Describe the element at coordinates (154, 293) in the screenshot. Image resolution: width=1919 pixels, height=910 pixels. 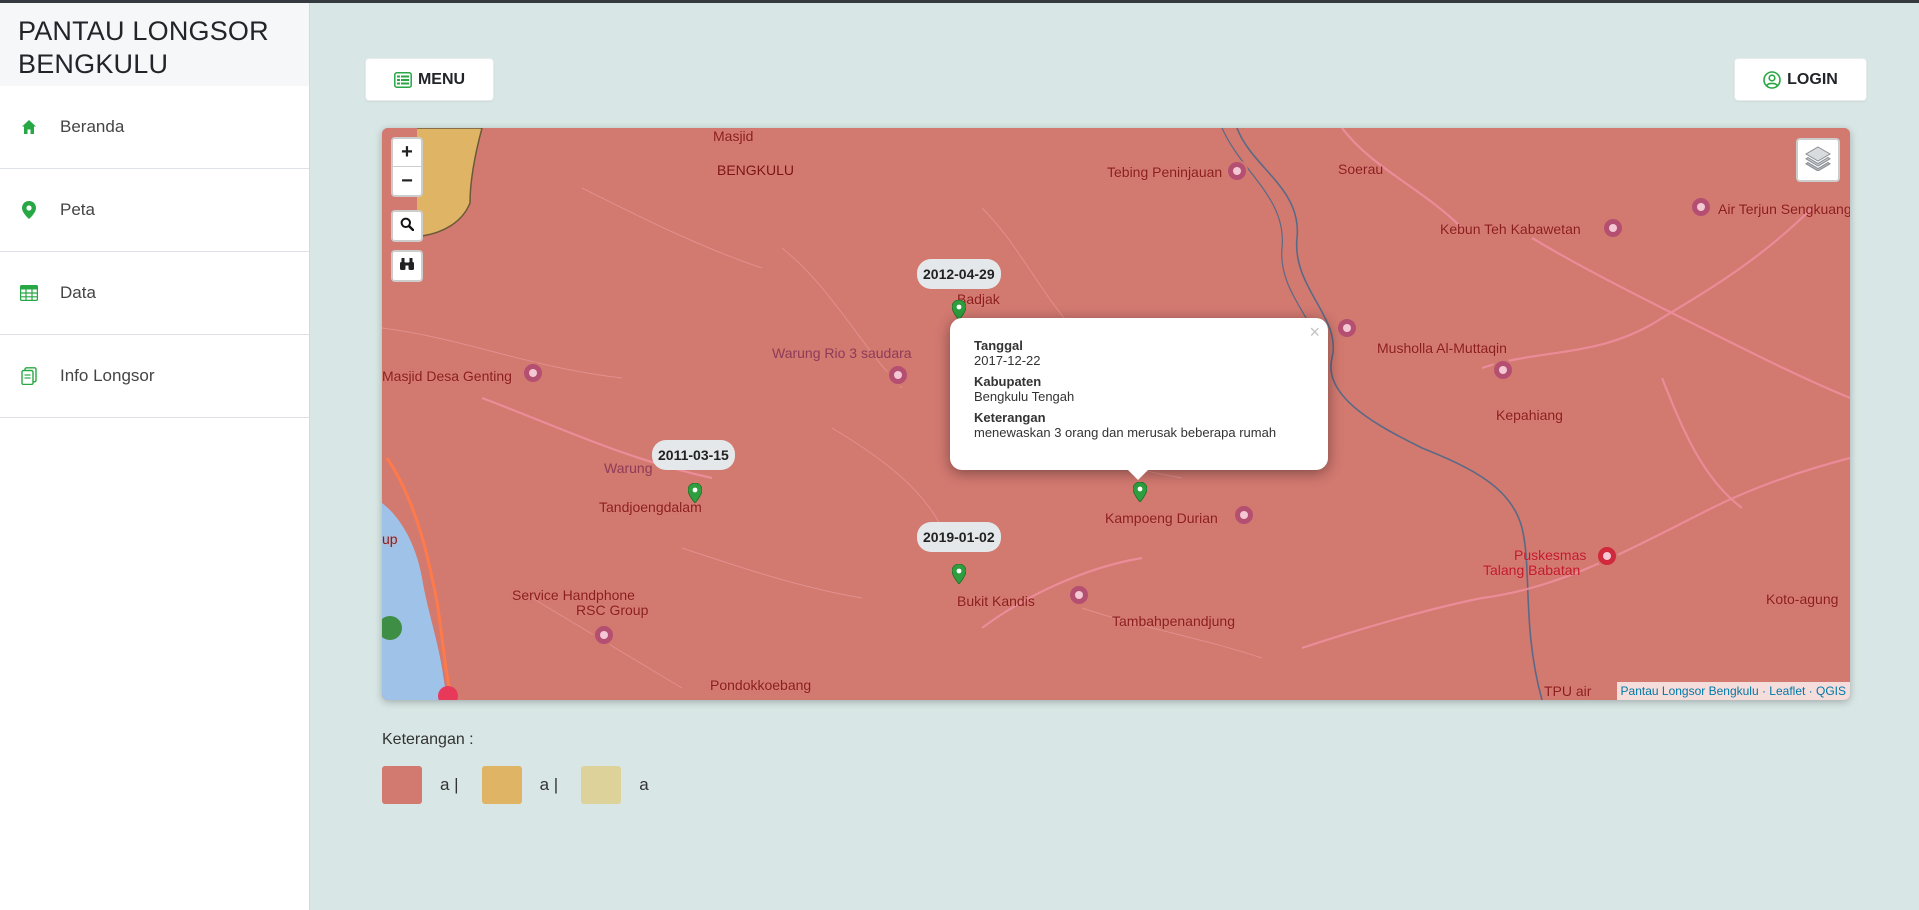
I see `sidebar-item-data: Data` at that location.